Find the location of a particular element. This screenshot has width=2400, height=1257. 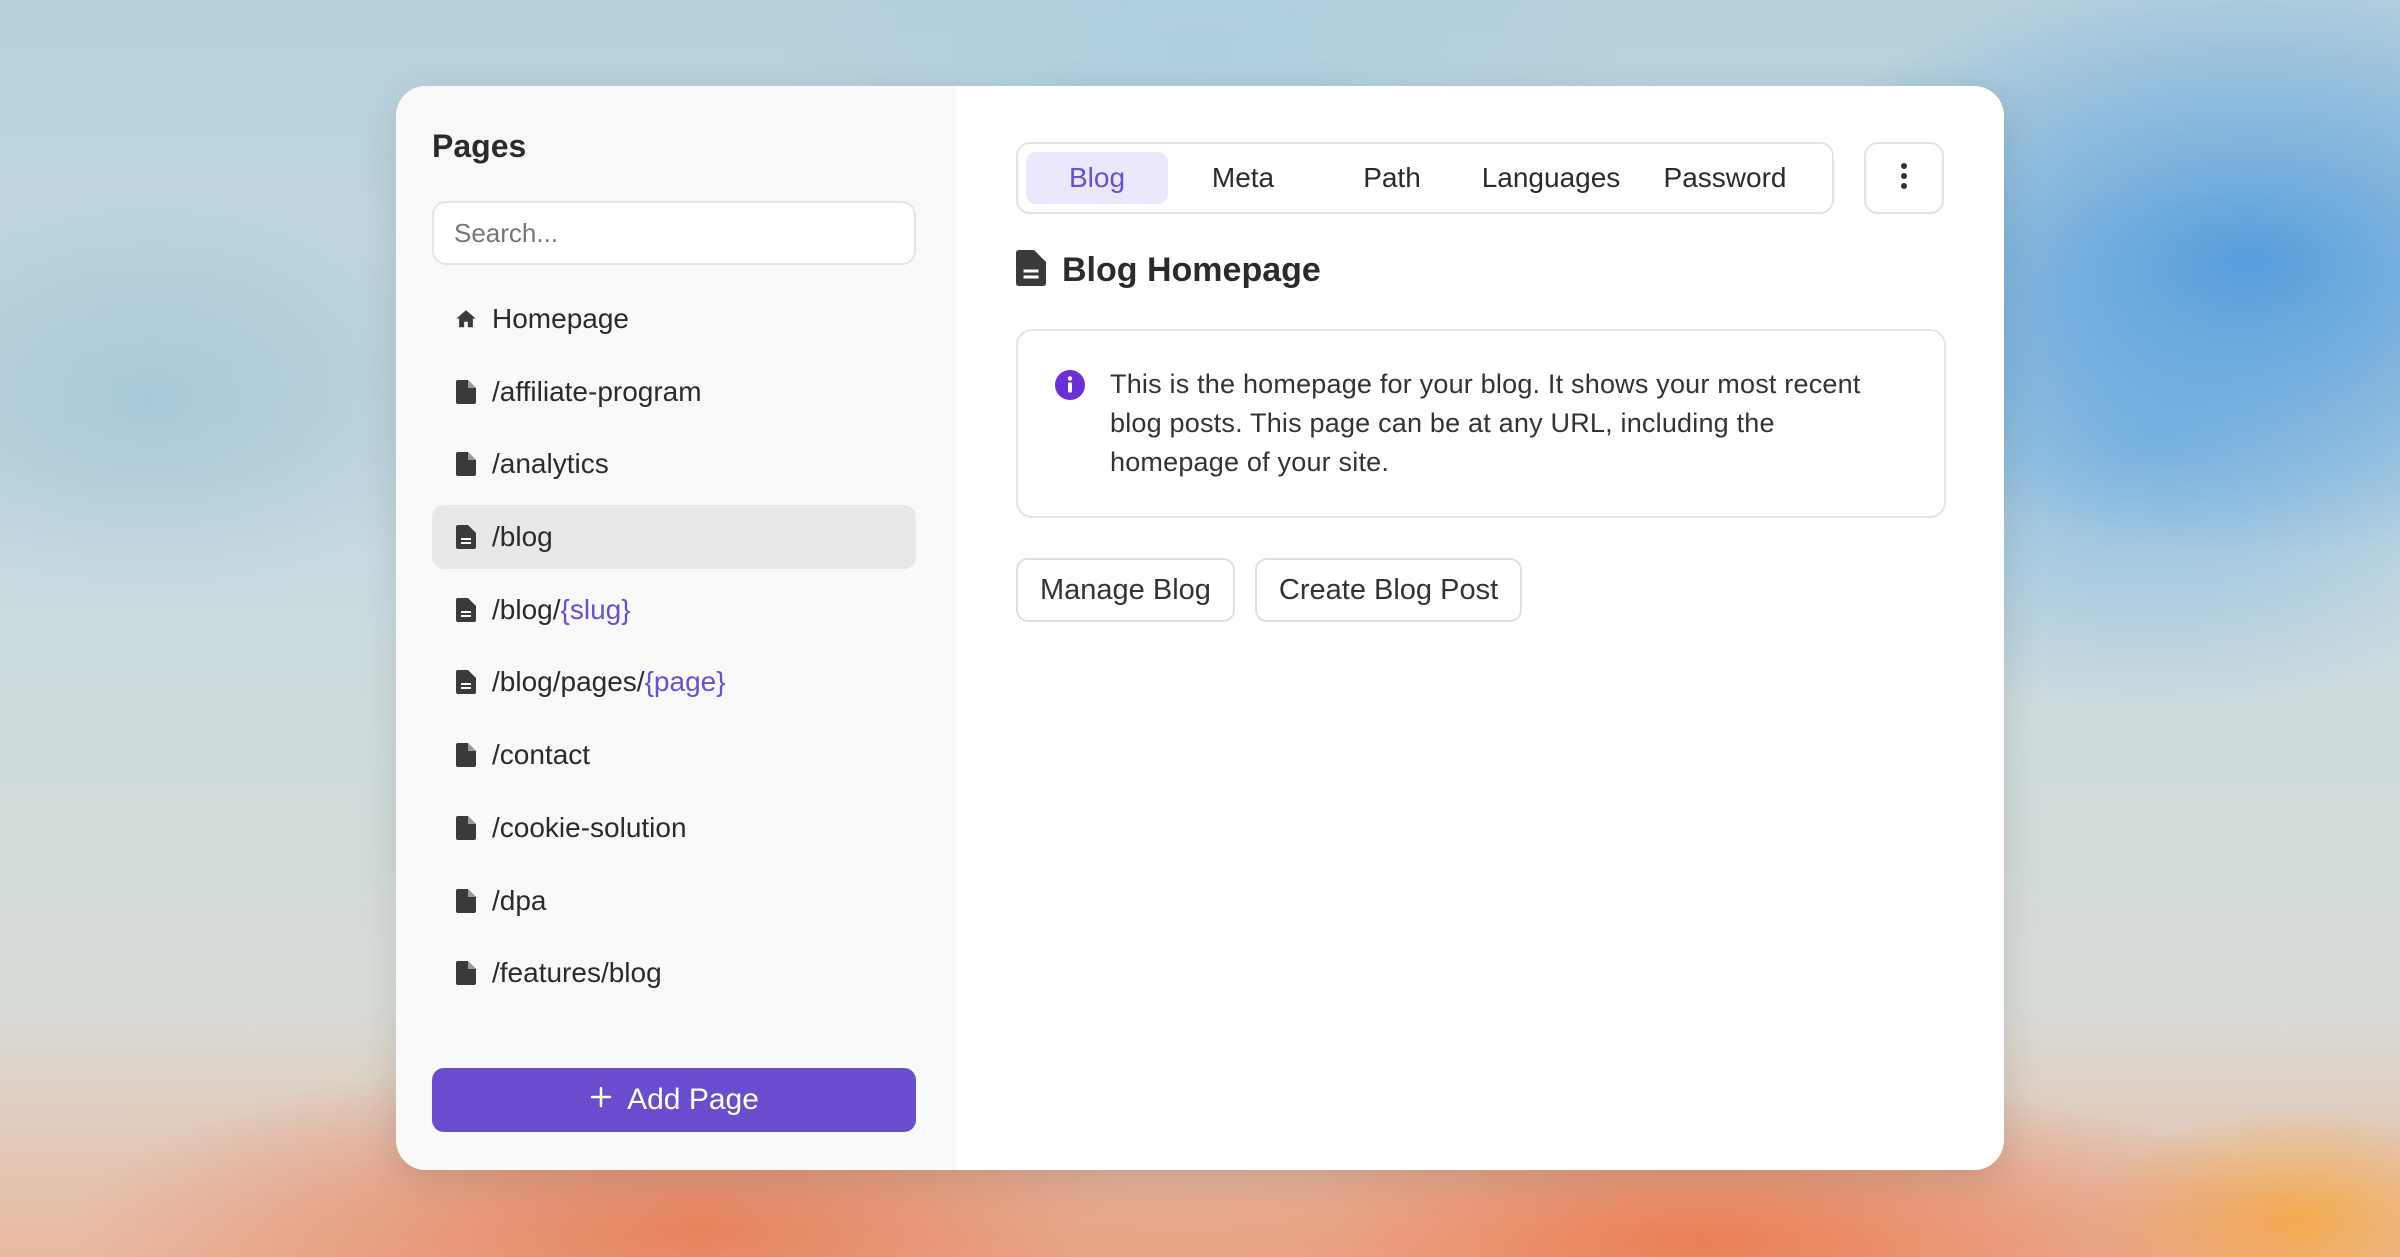

create-blog-post-button: Create Blog Post is located at coordinates (1388, 590).